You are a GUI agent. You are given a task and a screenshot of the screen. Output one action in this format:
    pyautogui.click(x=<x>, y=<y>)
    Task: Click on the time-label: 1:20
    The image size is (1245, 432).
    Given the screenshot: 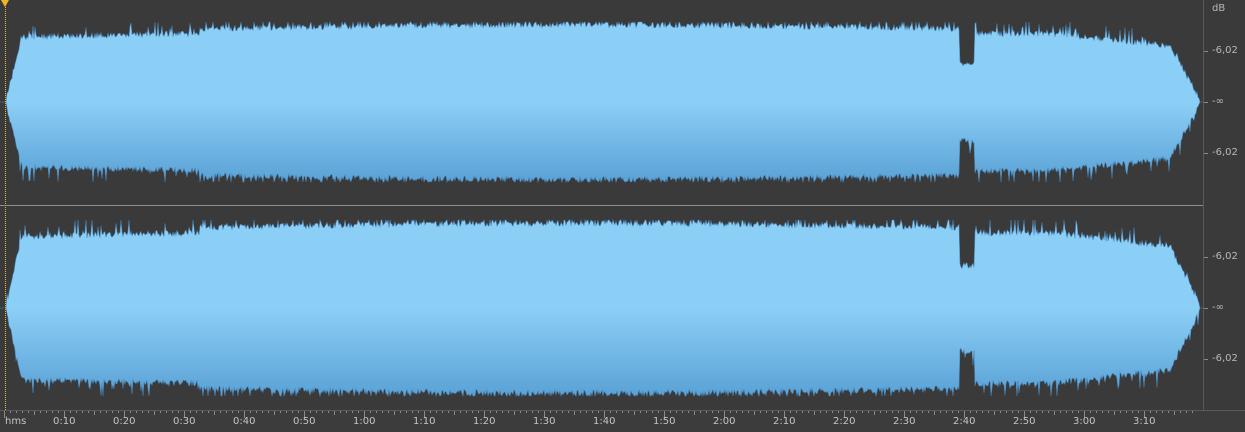 What is the action you would take?
    pyautogui.click(x=484, y=421)
    